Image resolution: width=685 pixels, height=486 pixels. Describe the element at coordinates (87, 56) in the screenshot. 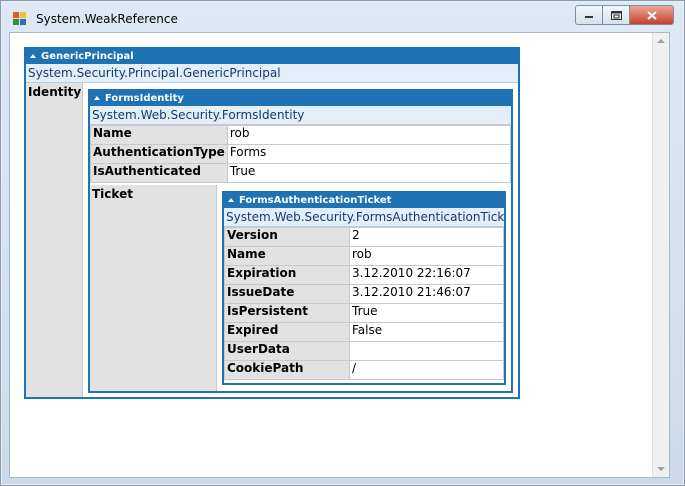

I see `generic-principal-title: GenericPrincipal` at that location.